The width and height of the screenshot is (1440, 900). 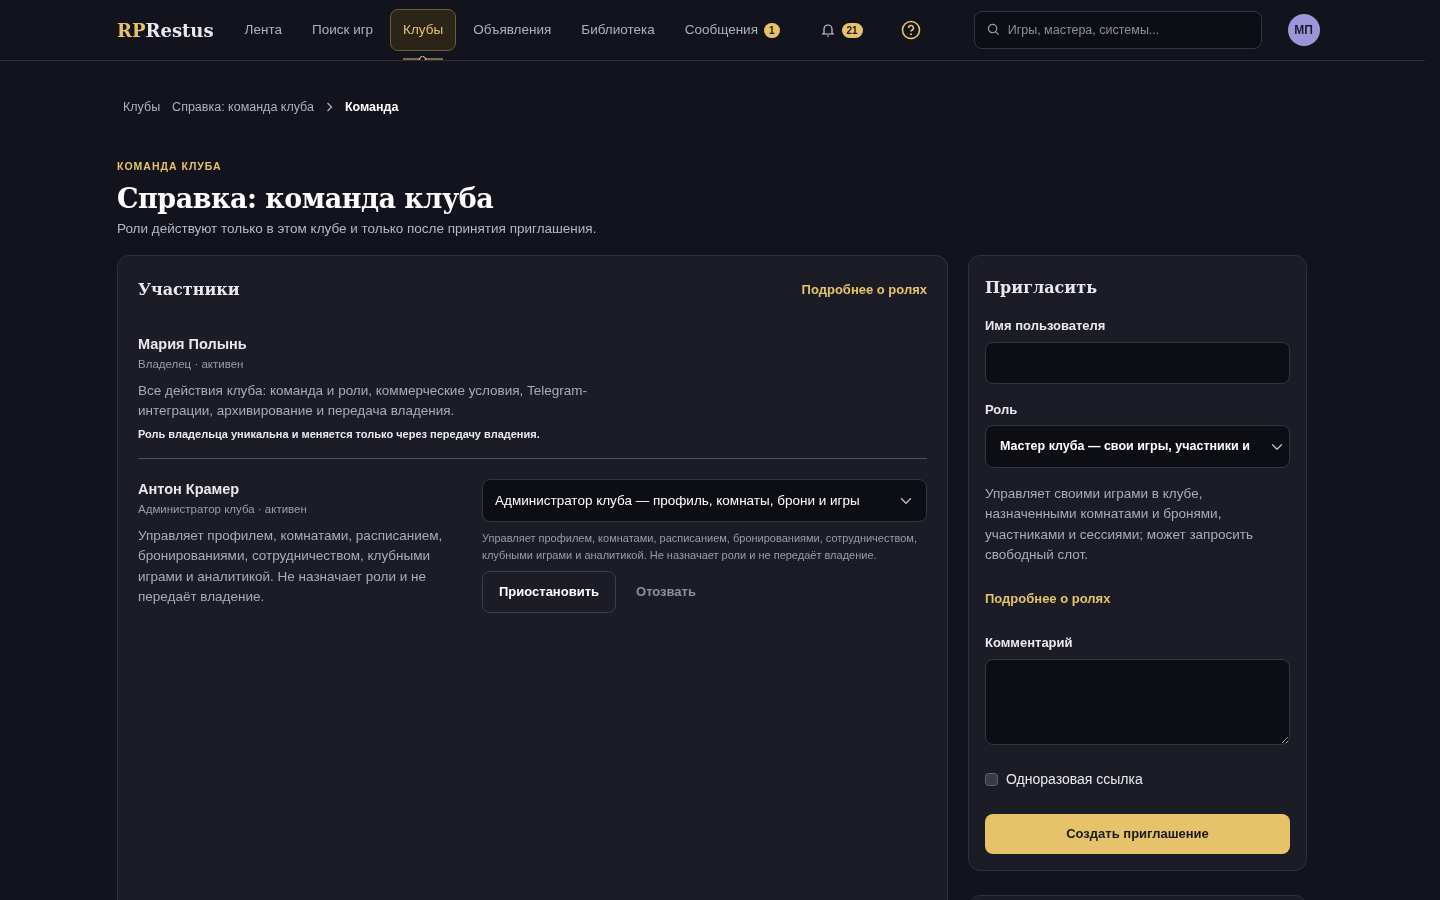 I want to click on notifications-button: 21, so click(x=841, y=30).